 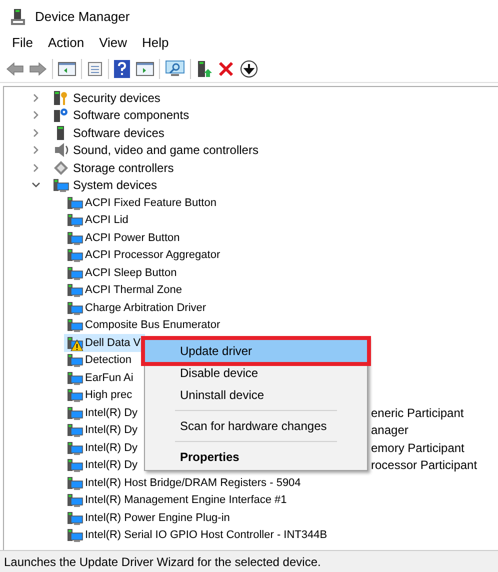 I want to click on tree-item: Charge Arbitration Driver, so click(x=137, y=307).